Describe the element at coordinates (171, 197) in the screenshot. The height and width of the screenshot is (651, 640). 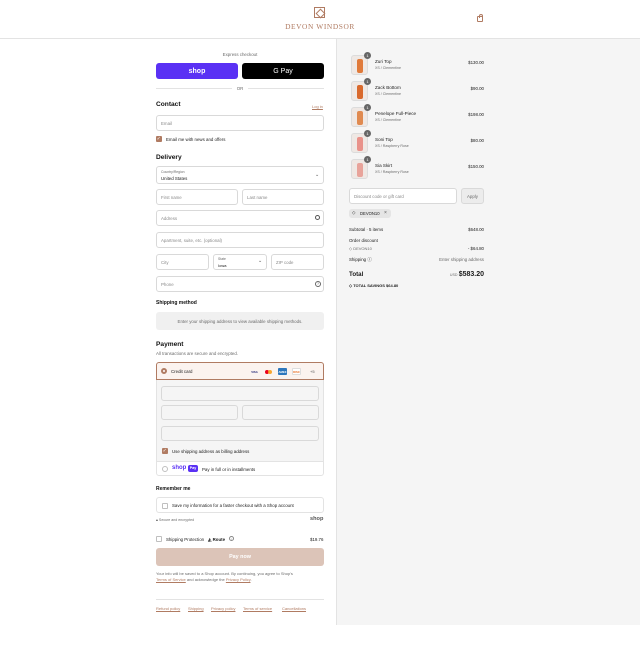
I see `first-name-placeholder: First name` at that location.